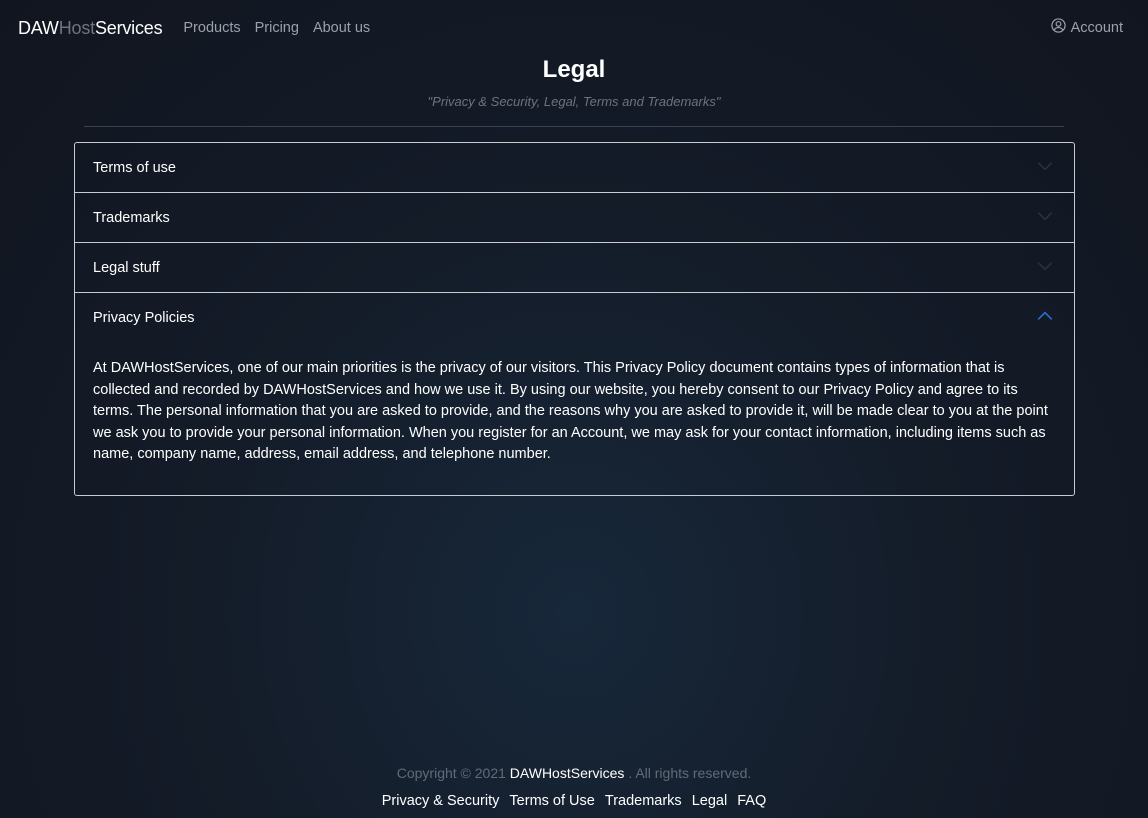  I want to click on user-circle-icon, so click(1058, 27).